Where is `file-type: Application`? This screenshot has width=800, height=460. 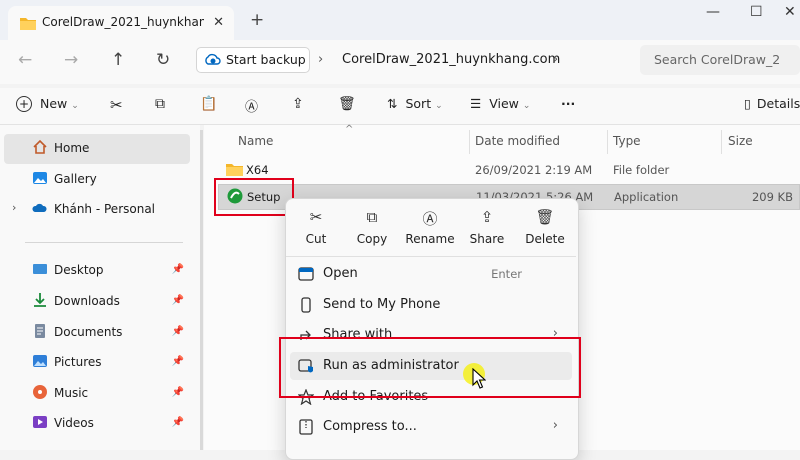
file-type: Application is located at coordinates (646, 197).